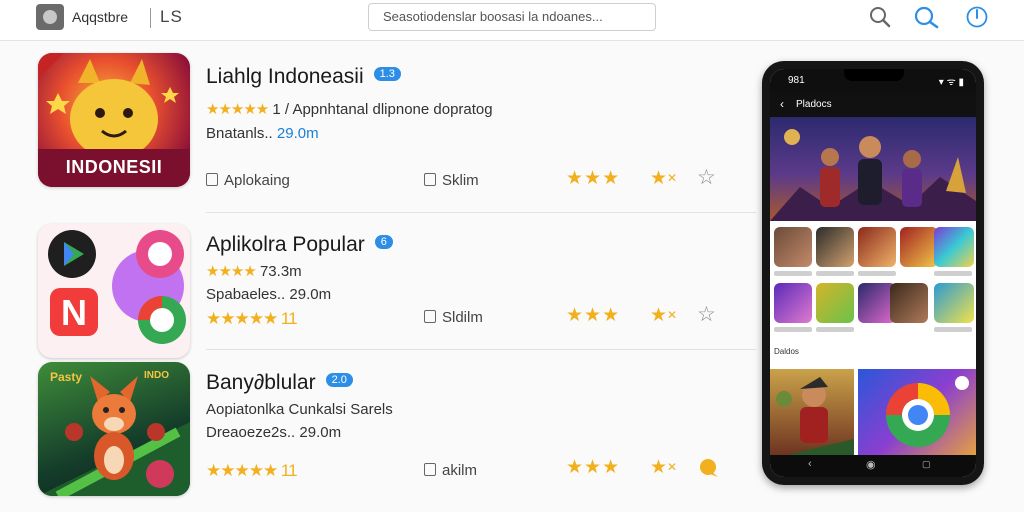 This screenshot has width=1024, height=512. What do you see at coordinates (66, 377) in the screenshot?
I see `thumbnail-caption-left: Pasty` at bounding box center [66, 377].